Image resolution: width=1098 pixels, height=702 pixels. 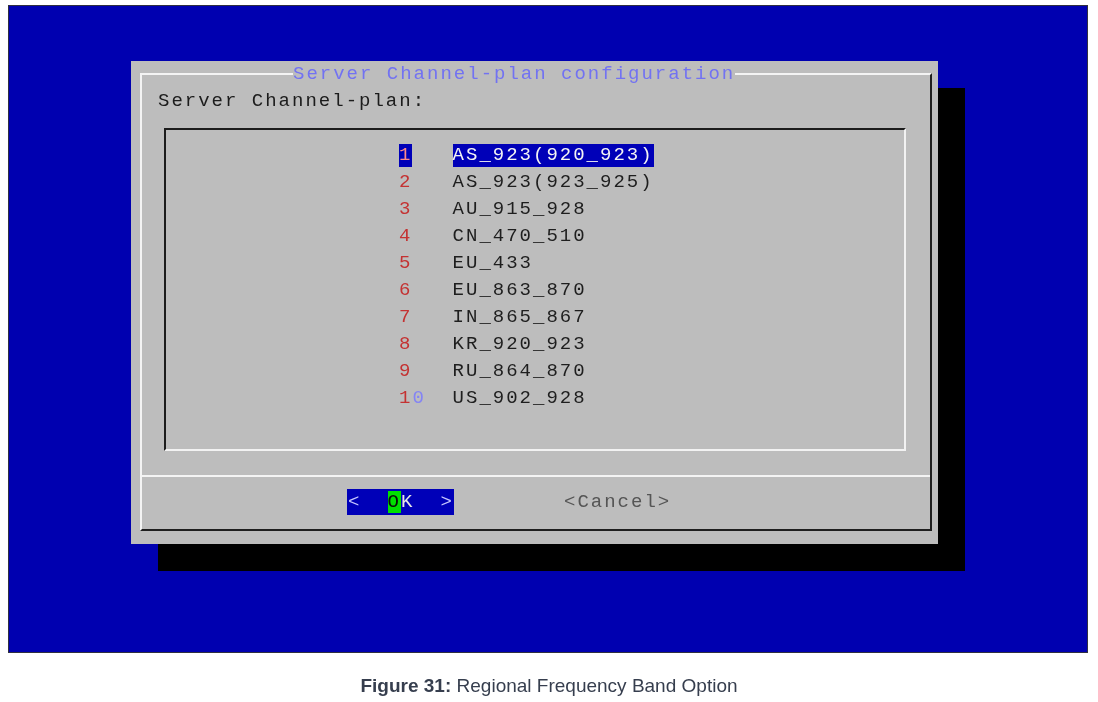 What do you see at coordinates (406, 155) in the screenshot?
I see `menu-item-tag: 1` at bounding box center [406, 155].